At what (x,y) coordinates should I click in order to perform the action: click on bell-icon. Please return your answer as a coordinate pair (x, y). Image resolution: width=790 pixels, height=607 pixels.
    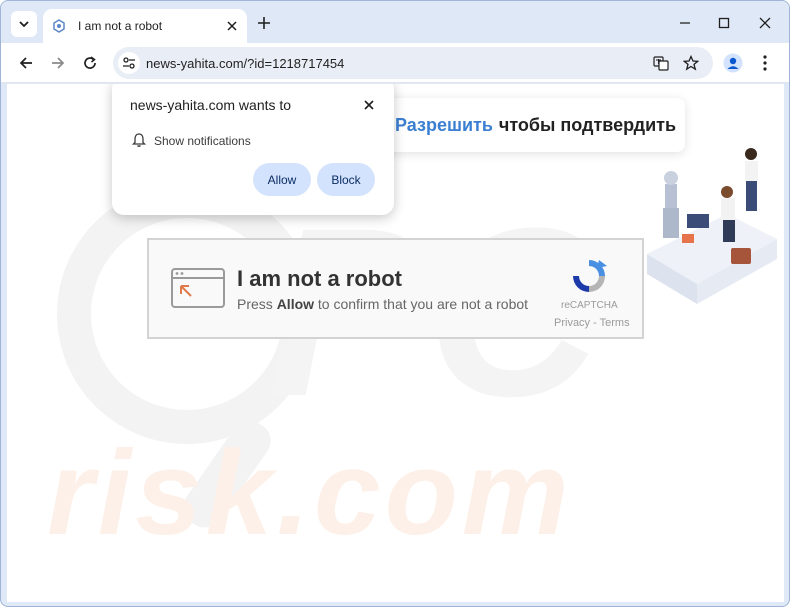
    Looking at the image, I should click on (139, 140).